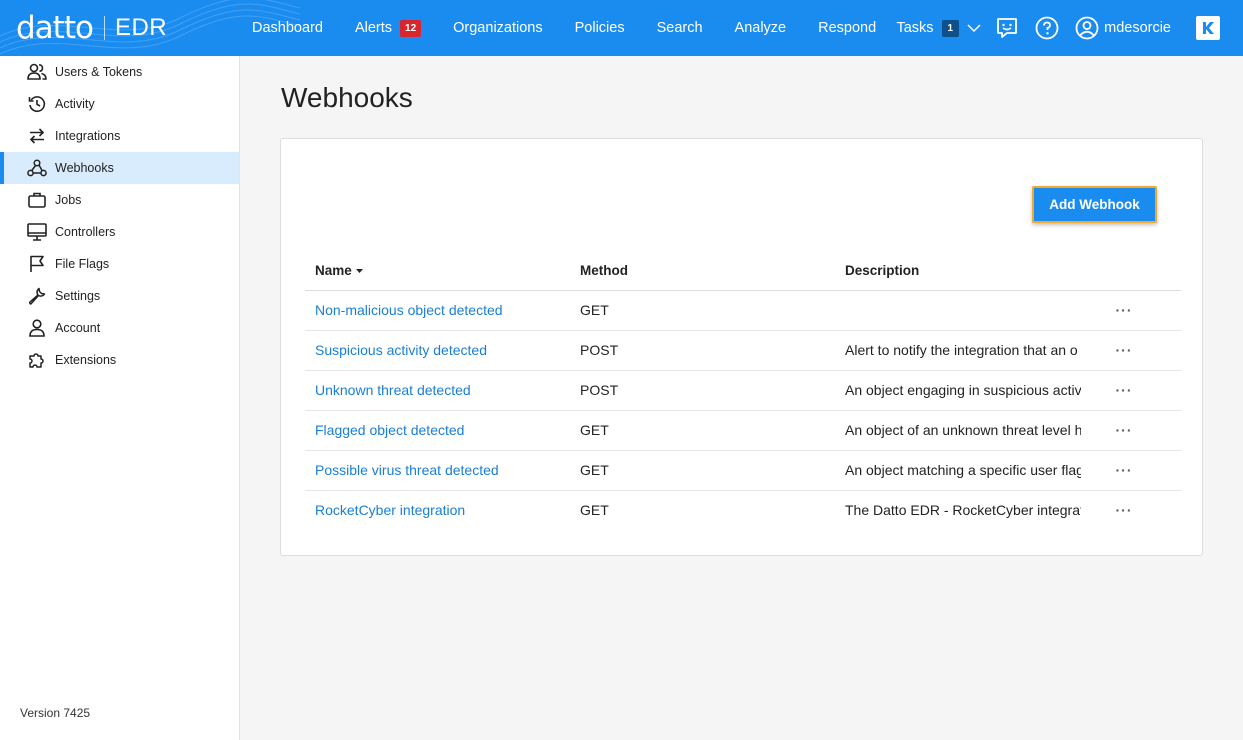 The image size is (1243, 740). I want to click on username: mdesorcie, so click(1137, 28).